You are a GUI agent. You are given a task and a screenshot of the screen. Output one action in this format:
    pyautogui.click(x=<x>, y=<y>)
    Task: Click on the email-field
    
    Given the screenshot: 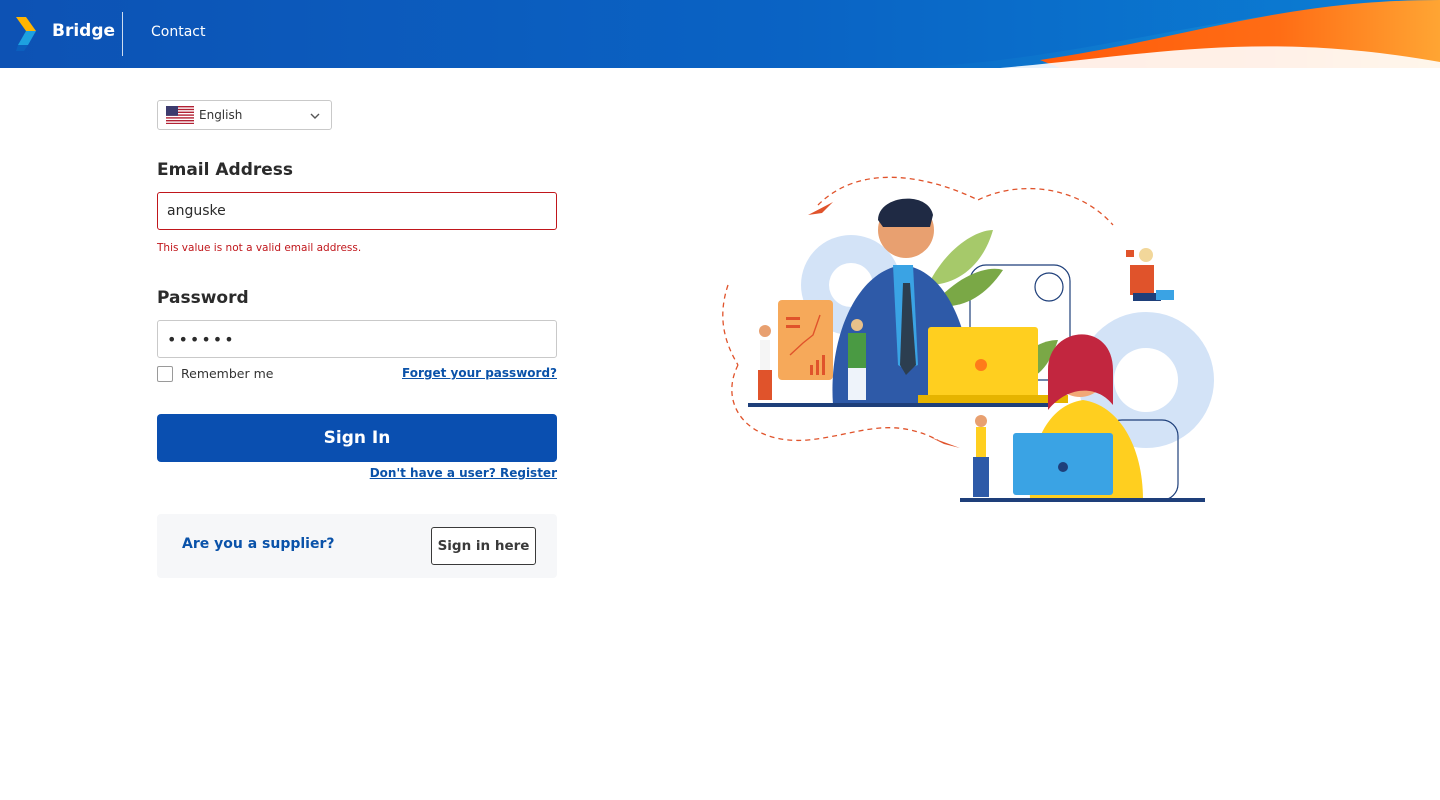 What is the action you would take?
    pyautogui.click(x=357, y=211)
    